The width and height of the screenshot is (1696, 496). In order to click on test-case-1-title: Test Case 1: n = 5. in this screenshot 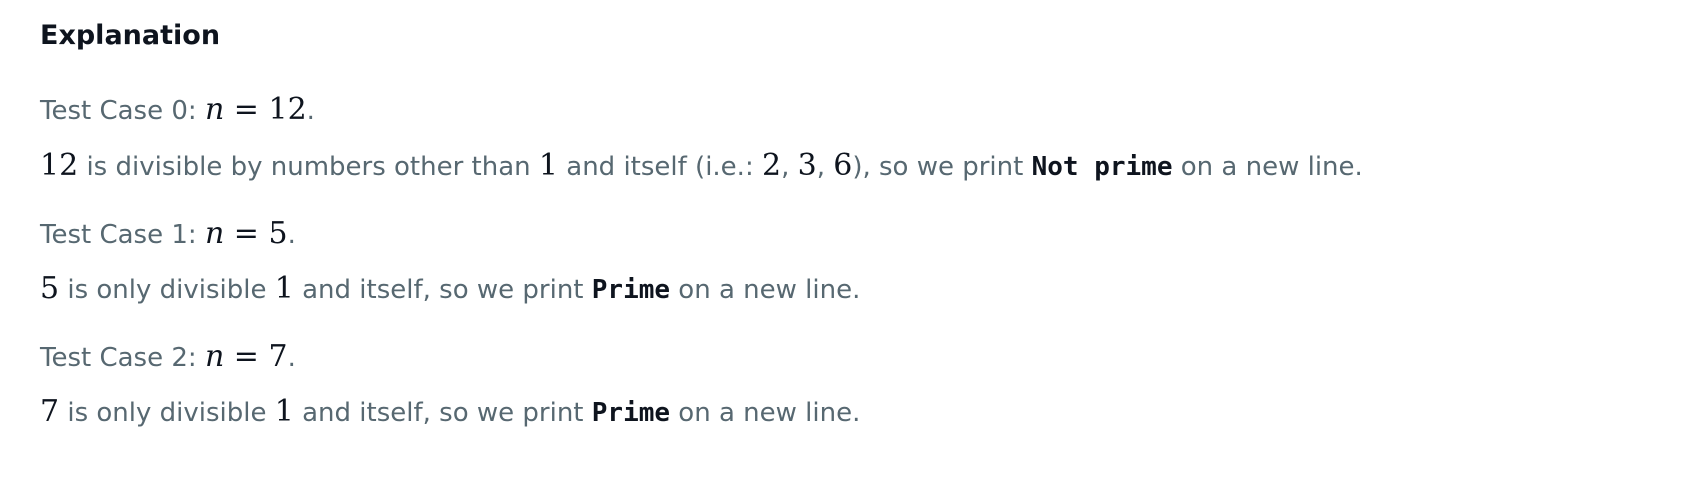, I will do `click(168, 234)`.